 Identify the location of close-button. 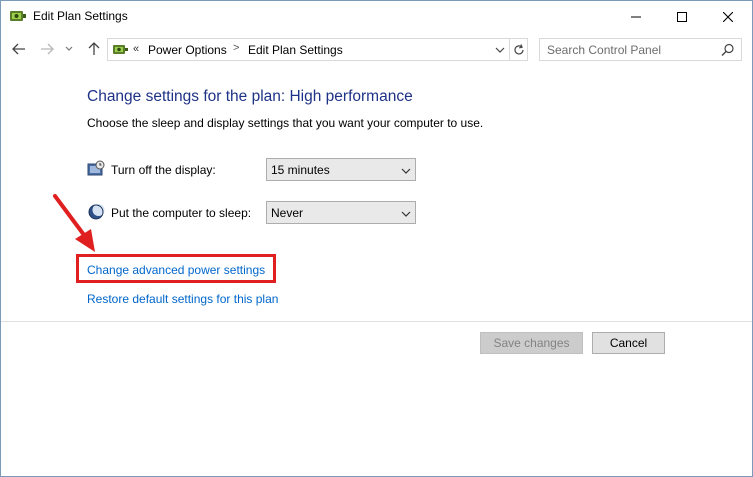
(728, 16).